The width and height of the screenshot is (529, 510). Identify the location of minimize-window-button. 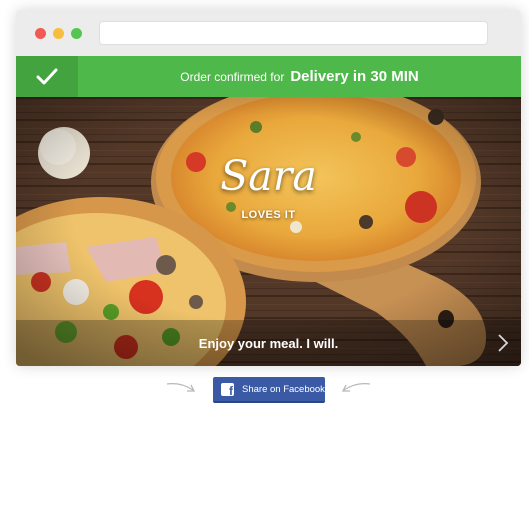
(58, 33).